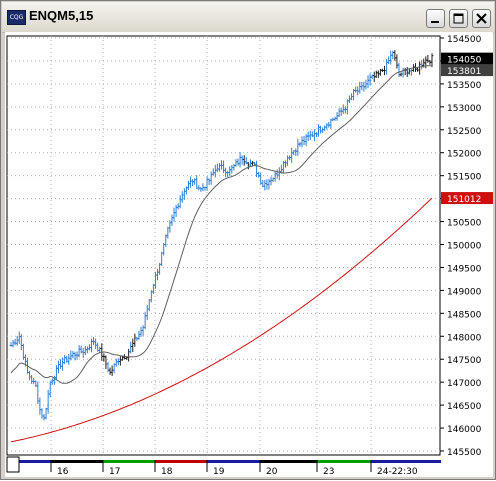 The width and height of the screenshot is (496, 481). I want to click on y-tick-label: 152000, so click(464, 155).